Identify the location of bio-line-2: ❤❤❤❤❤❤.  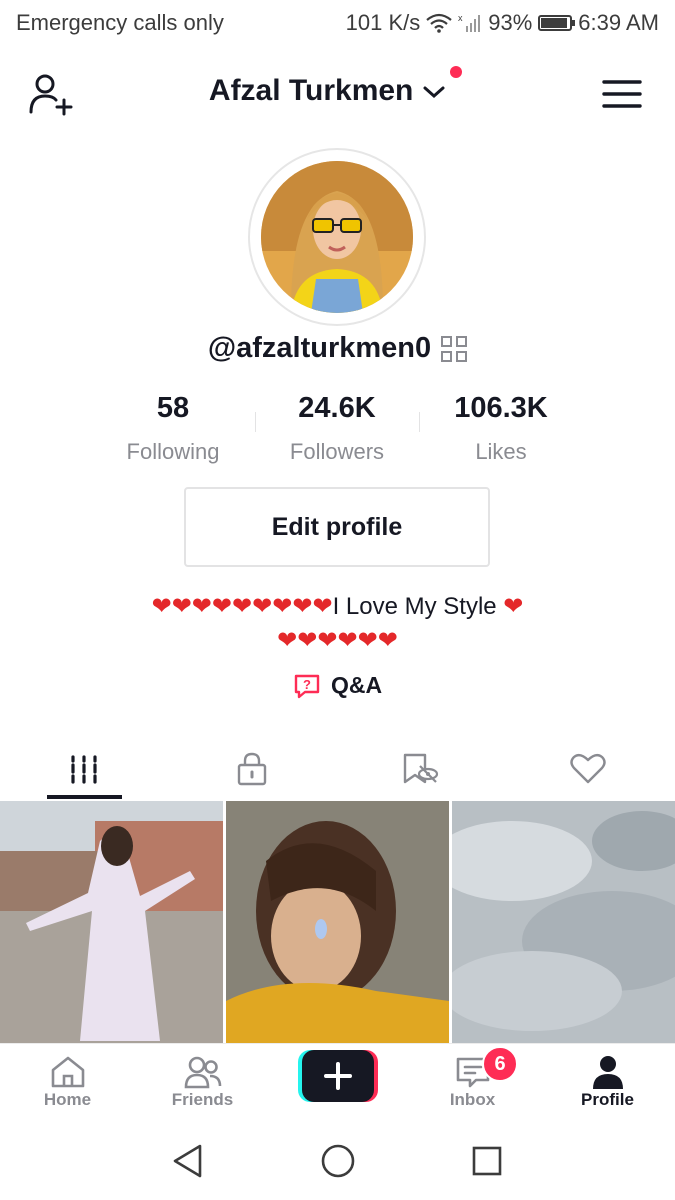
(337, 640).